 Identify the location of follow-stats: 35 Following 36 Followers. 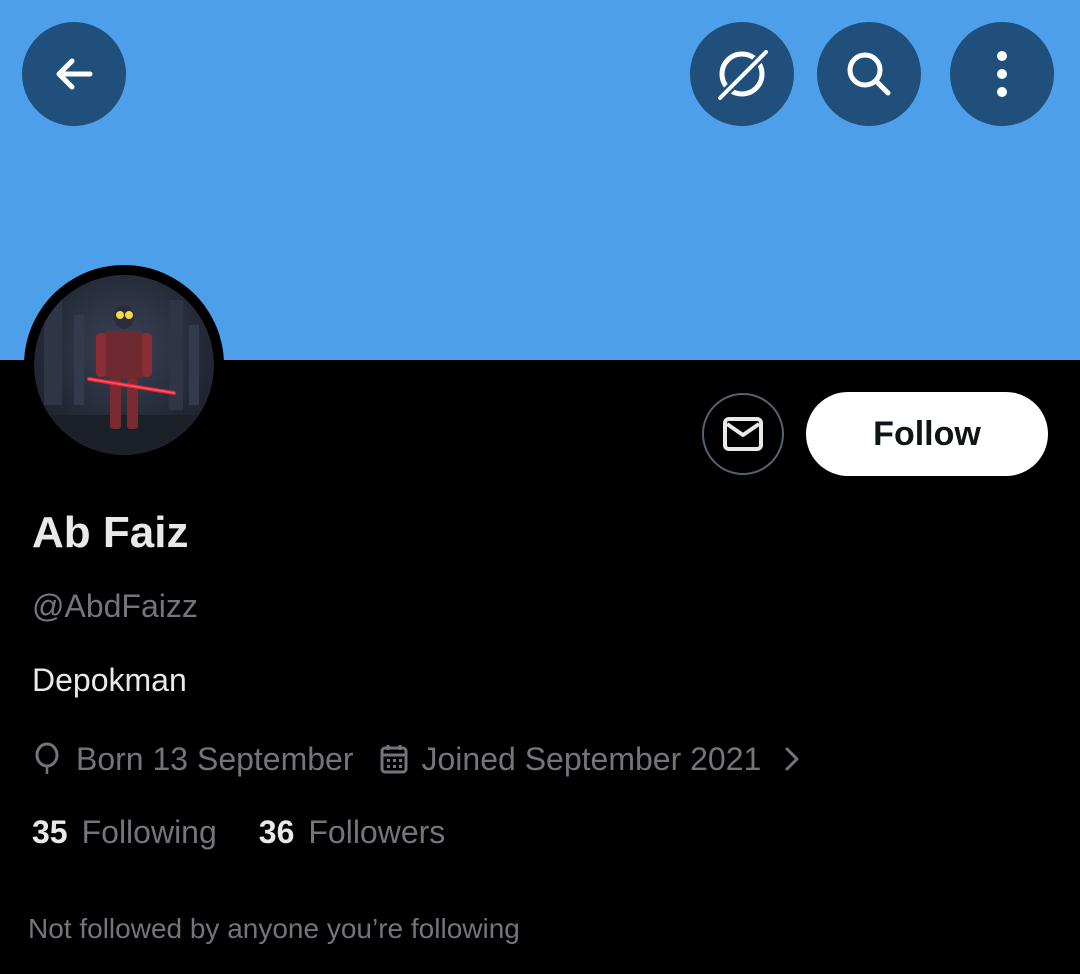
(238, 832).